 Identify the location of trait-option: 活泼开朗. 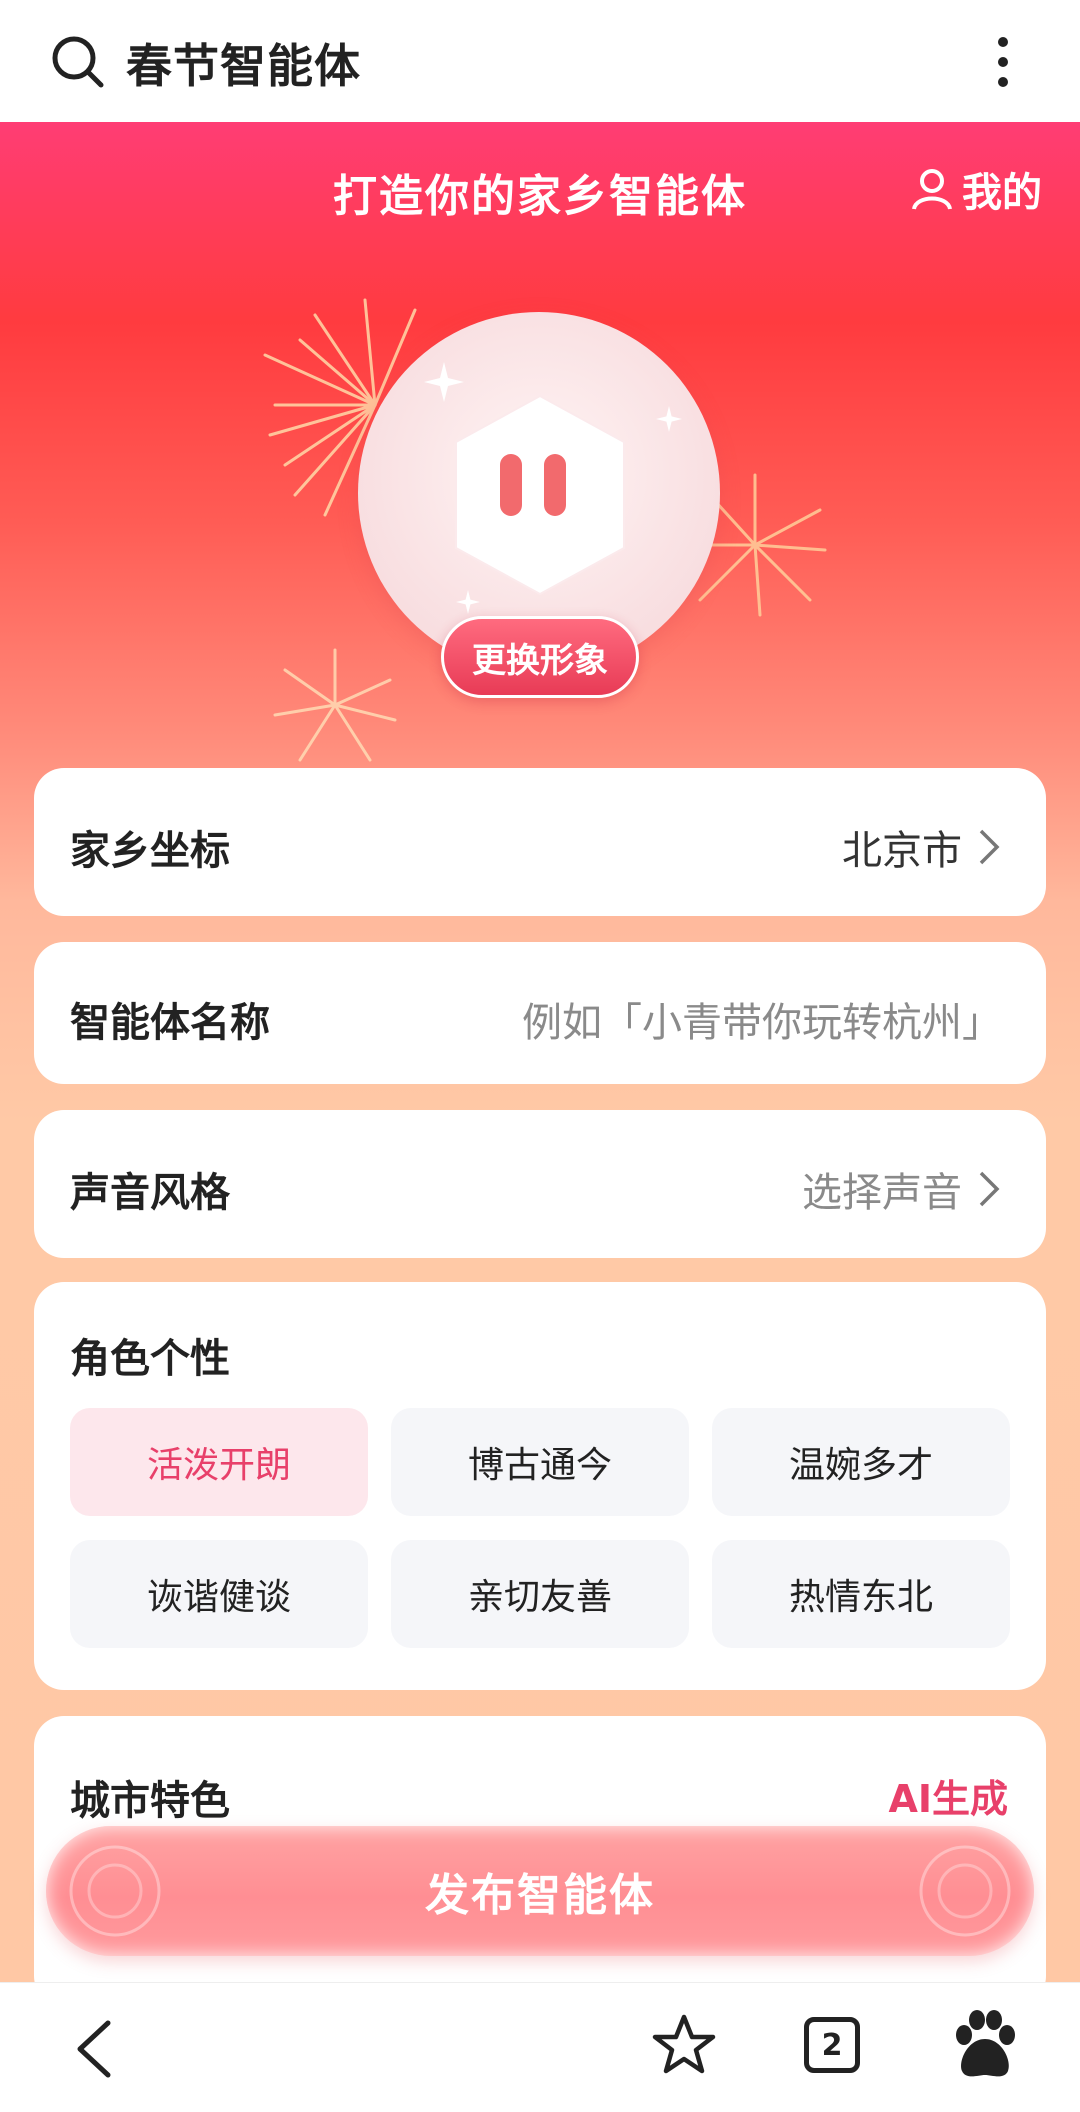
(219, 1462).